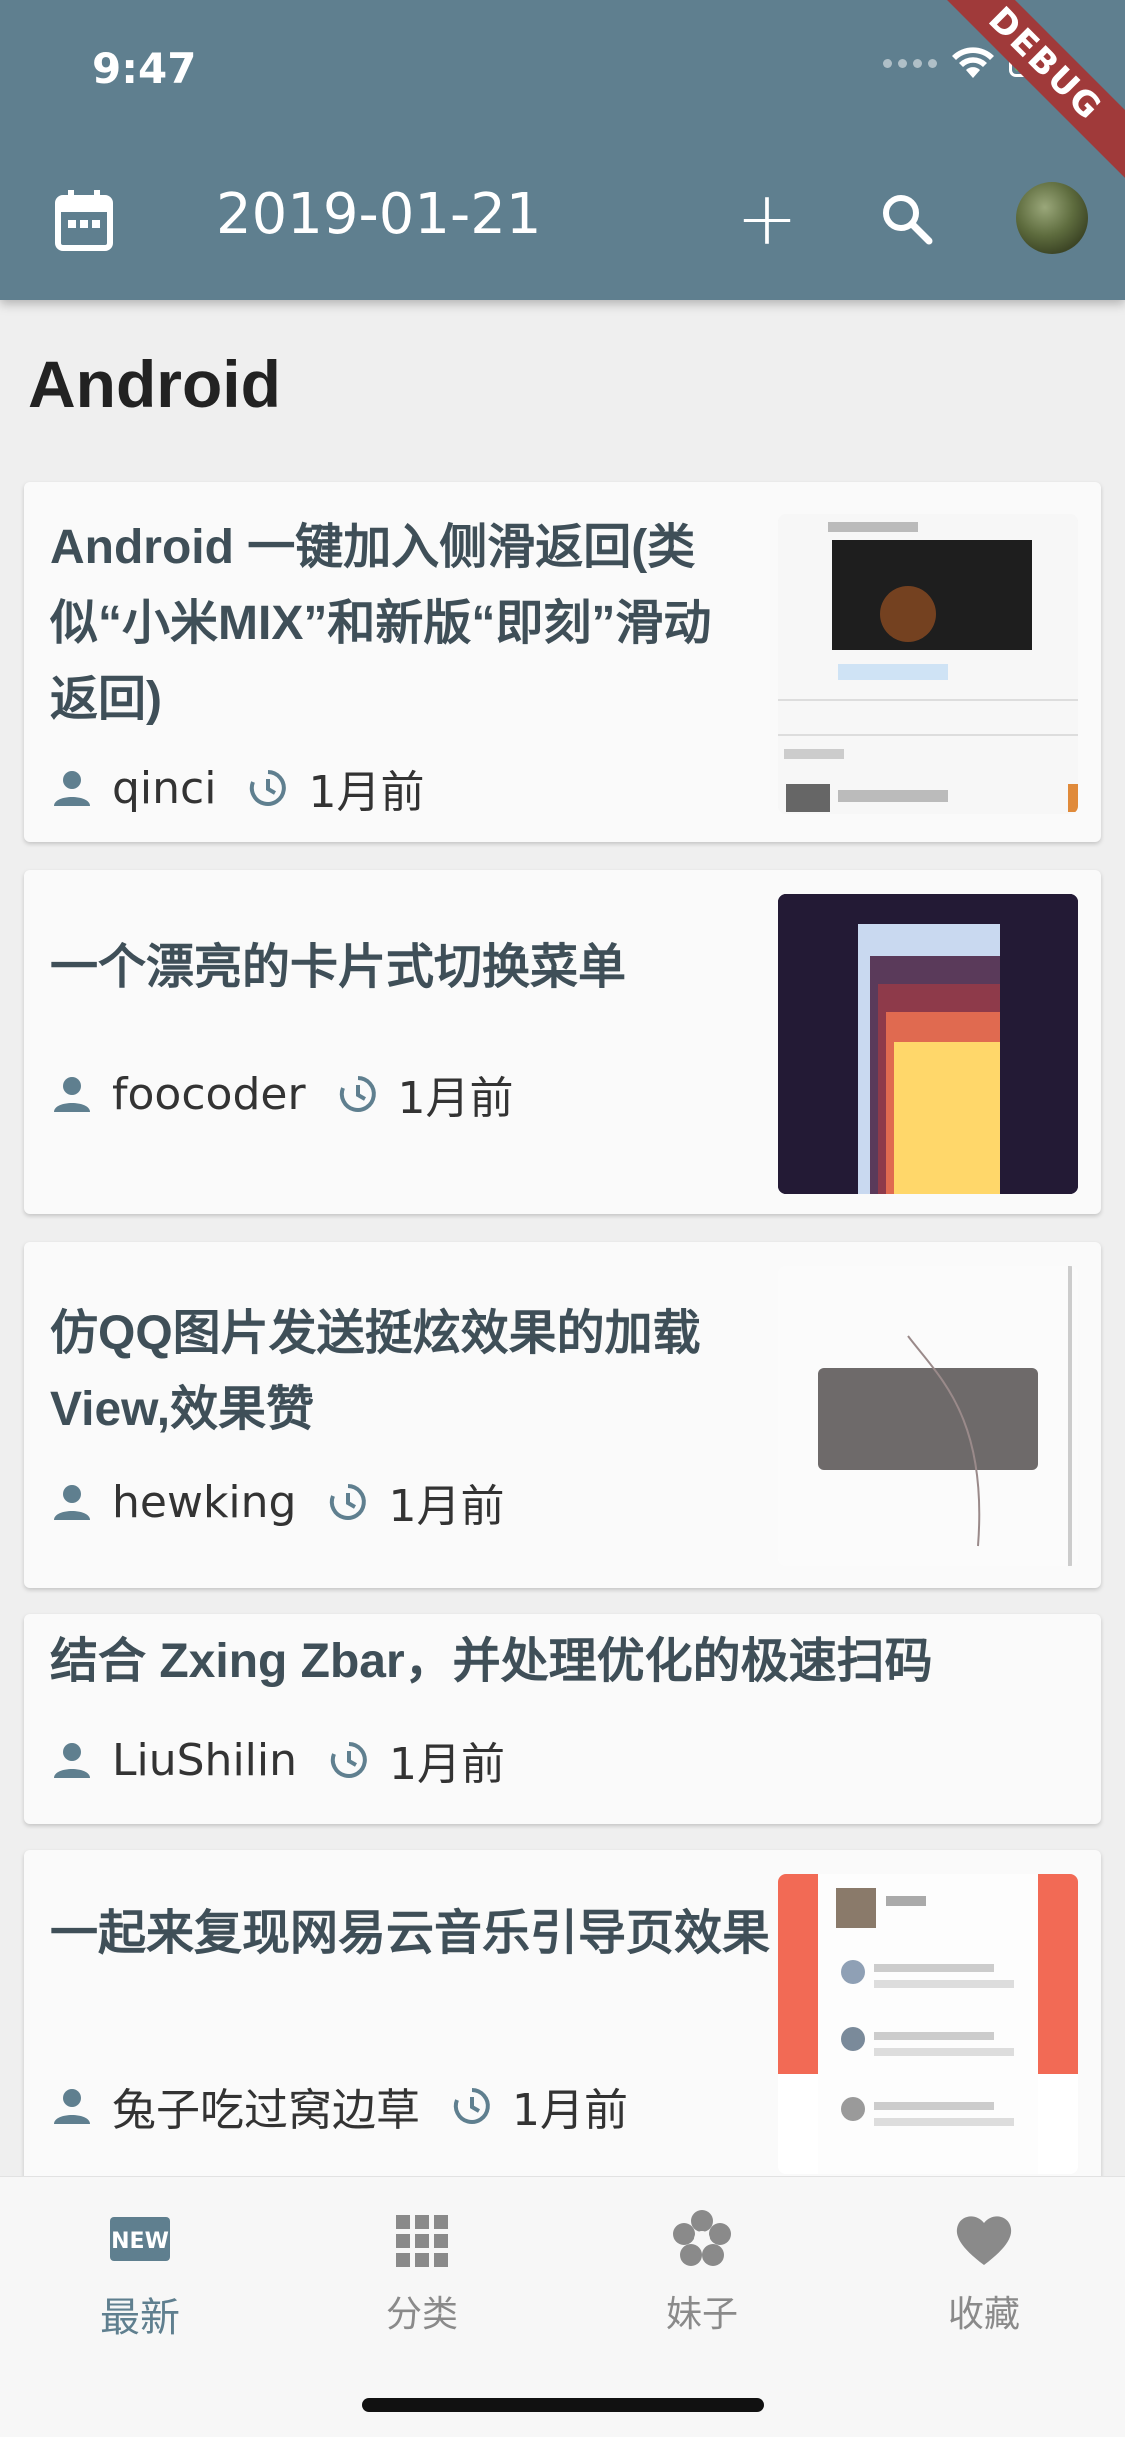  What do you see at coordinates (237, 788) in the screenshot?
I see `article-meta: qinci 1月前` at bounding box center [237, 788].